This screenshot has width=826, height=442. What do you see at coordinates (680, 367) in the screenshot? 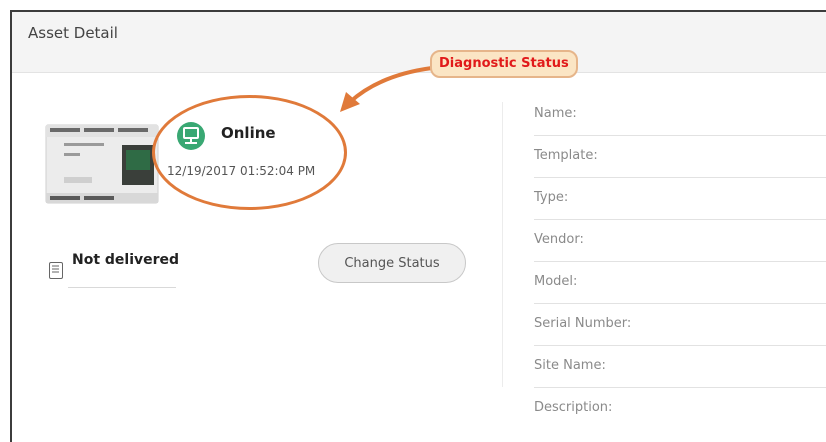
I see `field-row-site-name: Site Name:` at bounding box center [680, 367].